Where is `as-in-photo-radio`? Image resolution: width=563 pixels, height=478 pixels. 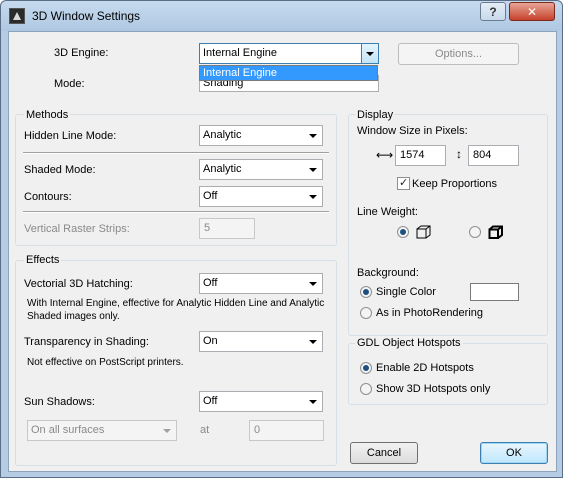 as-in-photo-radio is located at coordinates (366, 313).